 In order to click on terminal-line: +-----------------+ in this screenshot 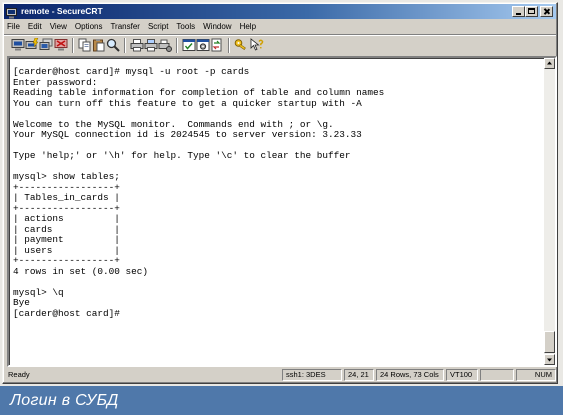, I will do `click(66, 260)`.